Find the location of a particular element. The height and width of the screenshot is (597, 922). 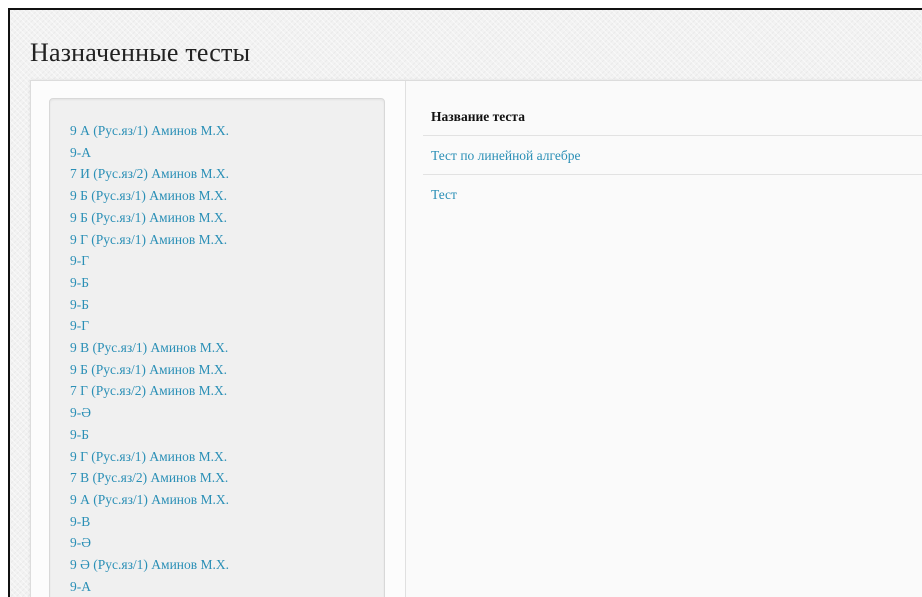

test-link: Тест is located at coordinates (444, 194).